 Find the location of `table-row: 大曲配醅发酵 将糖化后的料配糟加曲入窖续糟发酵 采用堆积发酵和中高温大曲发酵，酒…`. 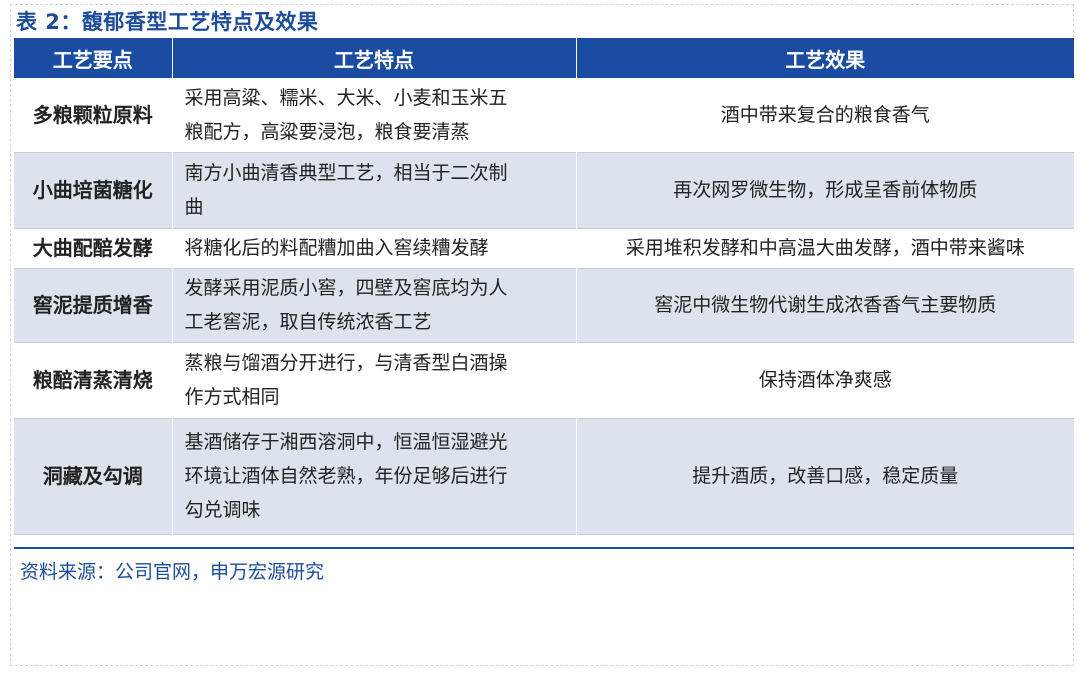

table-row: 大曲配醅发酵 将糖化后的料配糟加曲入窖续糟发酵 采用堆积发酵和中高温大曲发酵，酒… is located at coordinates (544, 248).